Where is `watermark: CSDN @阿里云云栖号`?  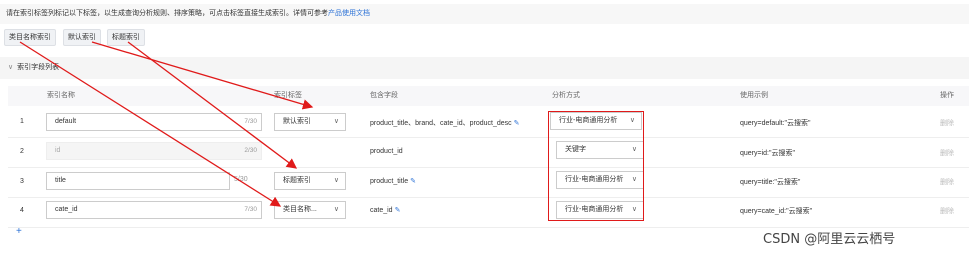
watermark: CSDN @阿里云云栖号 is located at coordinates (829, 239).